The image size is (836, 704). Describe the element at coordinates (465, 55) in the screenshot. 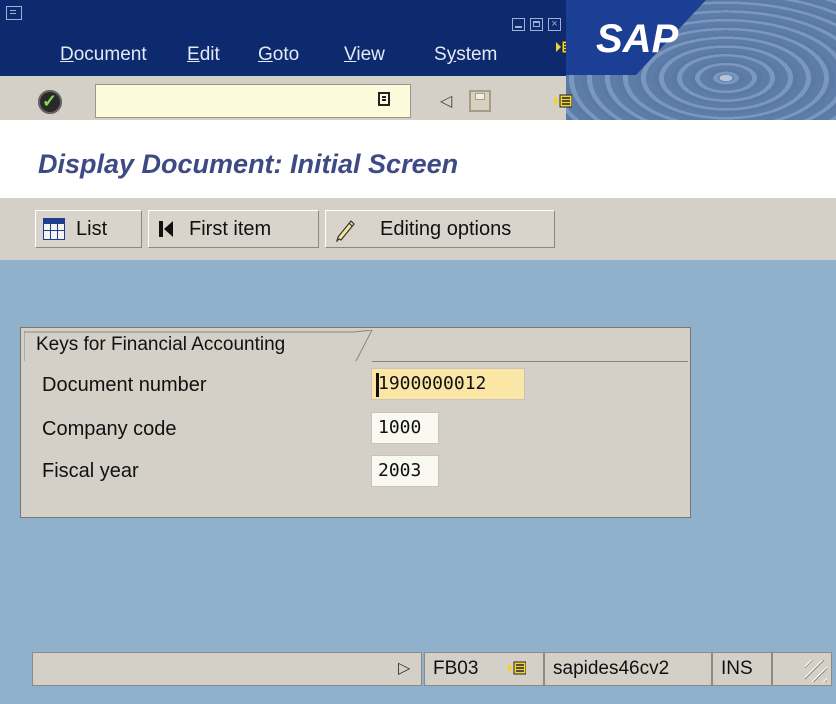

I see `menu-system: System` at that location.